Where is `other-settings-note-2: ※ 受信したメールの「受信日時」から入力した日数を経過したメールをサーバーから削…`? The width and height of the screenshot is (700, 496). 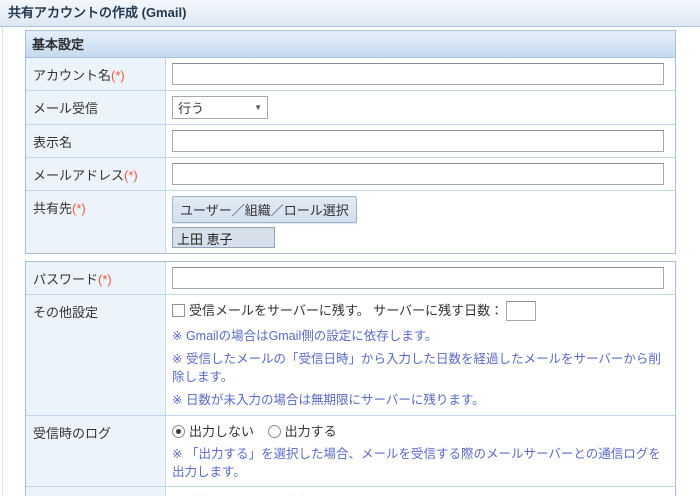 other-settings-note-2: ※ 受信したメールの「受信日時」から入力した日数を経過したメールをサーバーから削… is located at coordinates (416, 368).